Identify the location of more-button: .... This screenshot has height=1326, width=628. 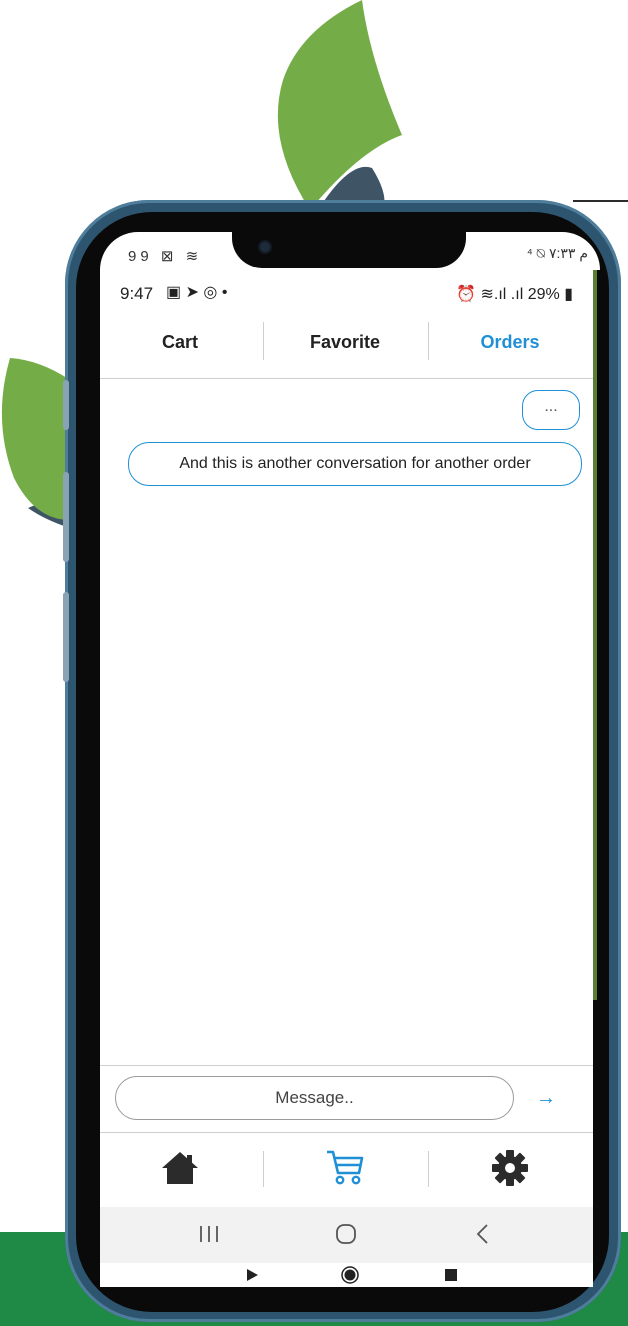
(551, 410).